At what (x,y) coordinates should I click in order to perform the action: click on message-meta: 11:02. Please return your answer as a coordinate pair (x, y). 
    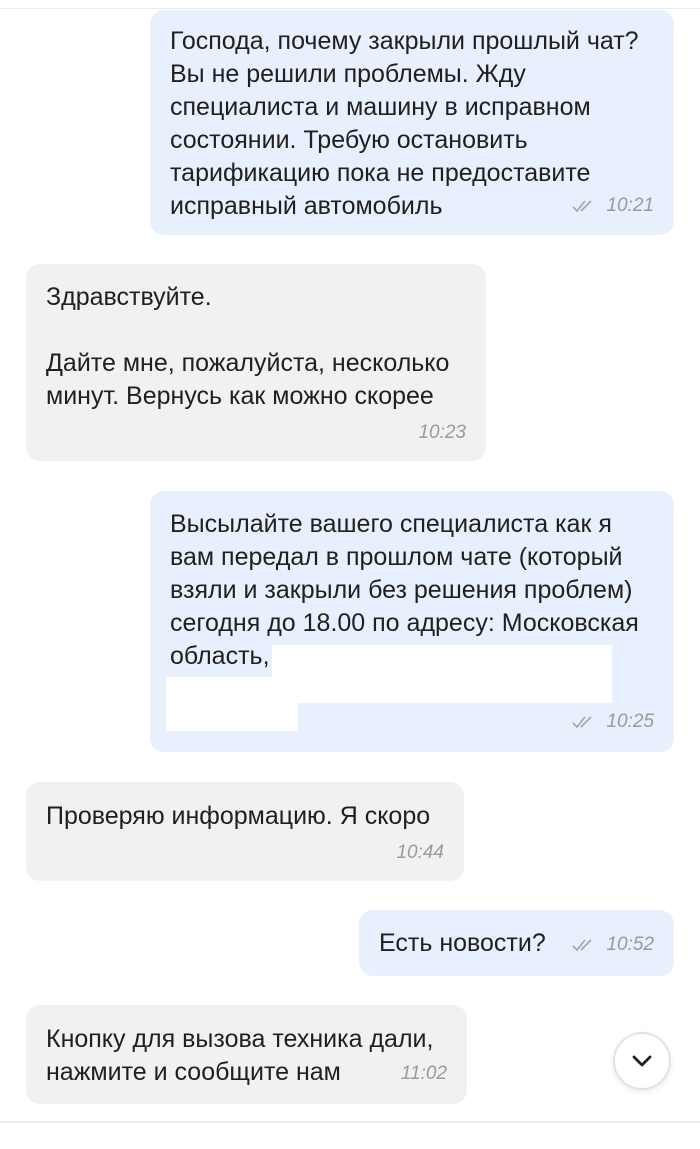
    Looking at the image, I should click on (424, 1074).